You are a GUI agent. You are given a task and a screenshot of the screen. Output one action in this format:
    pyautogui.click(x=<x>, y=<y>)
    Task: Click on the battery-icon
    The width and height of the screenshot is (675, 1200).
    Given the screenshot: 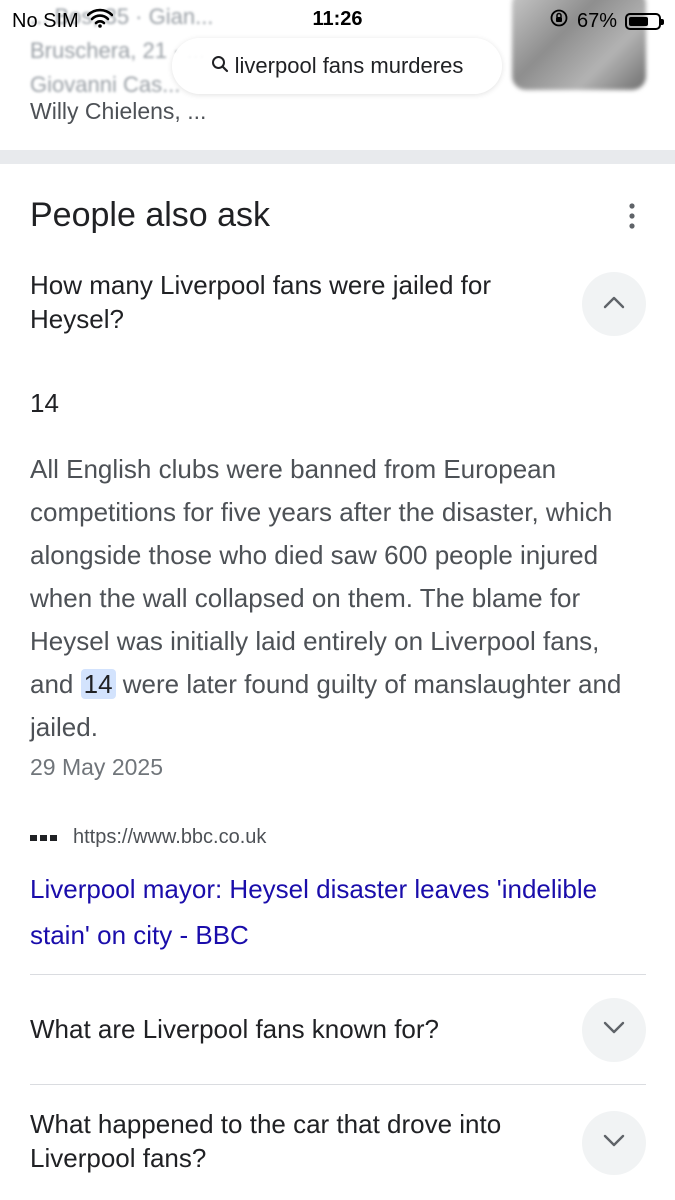 What is the action you would take?
    pyautogui.click(x=644, y=21)
    